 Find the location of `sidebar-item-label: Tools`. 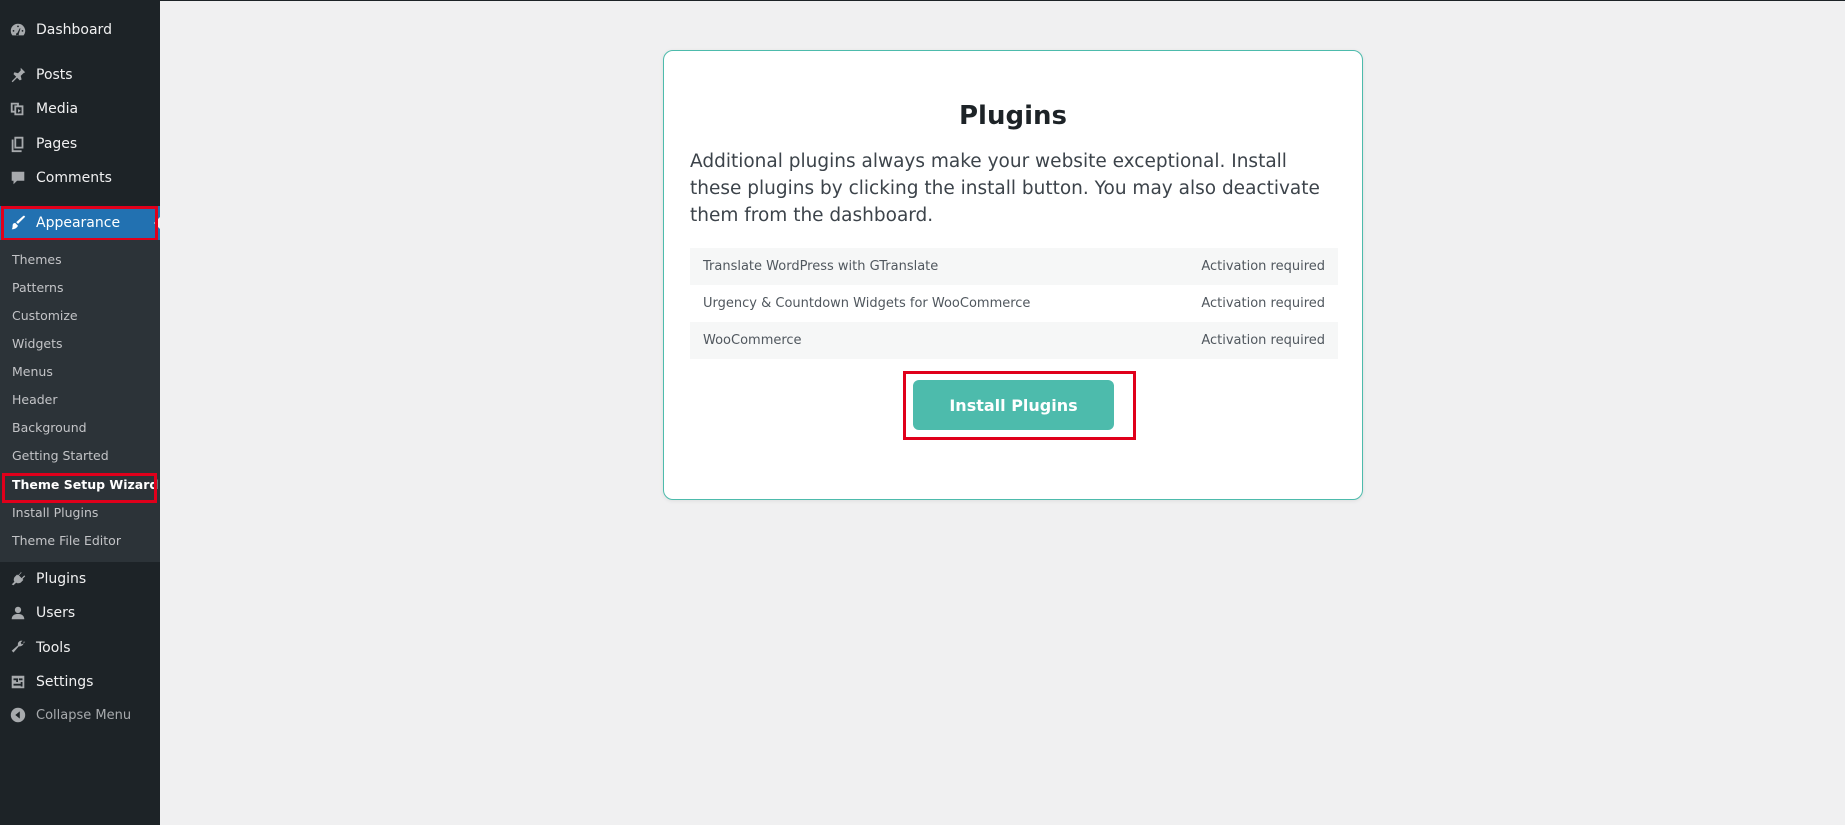

sidebar-item-label: Tools is located at coordinates (53, 648).